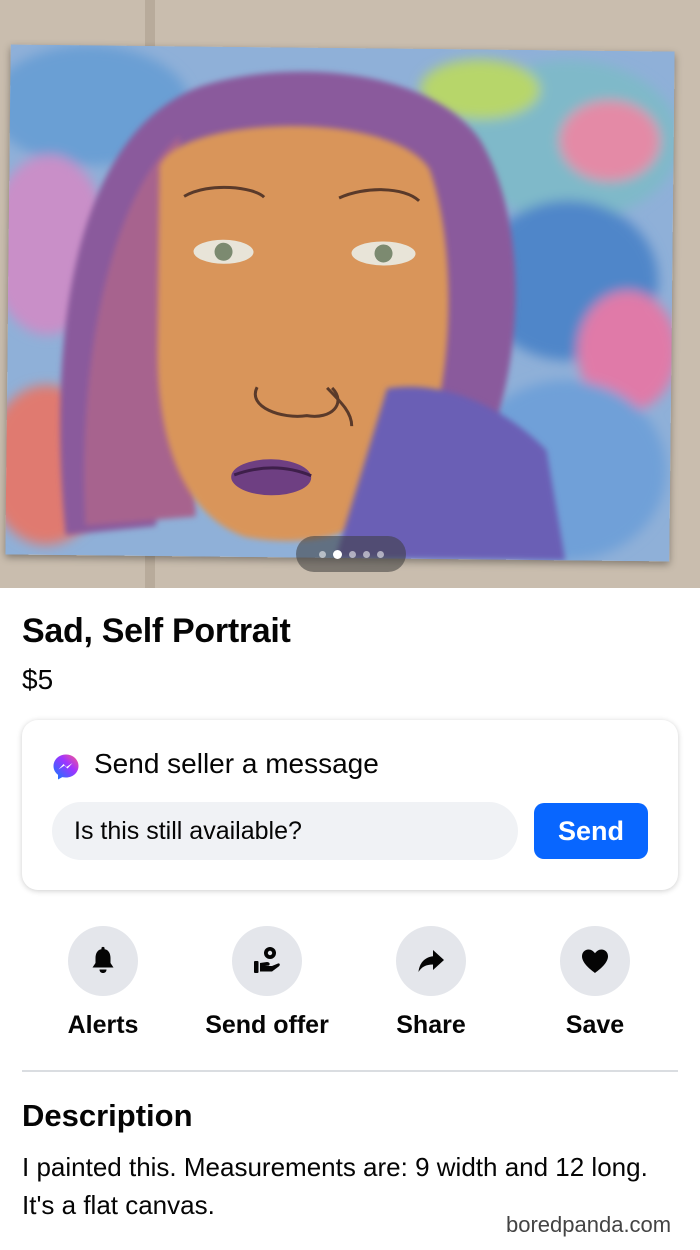  I want to click on listing-price: $5, so click(38, 679).